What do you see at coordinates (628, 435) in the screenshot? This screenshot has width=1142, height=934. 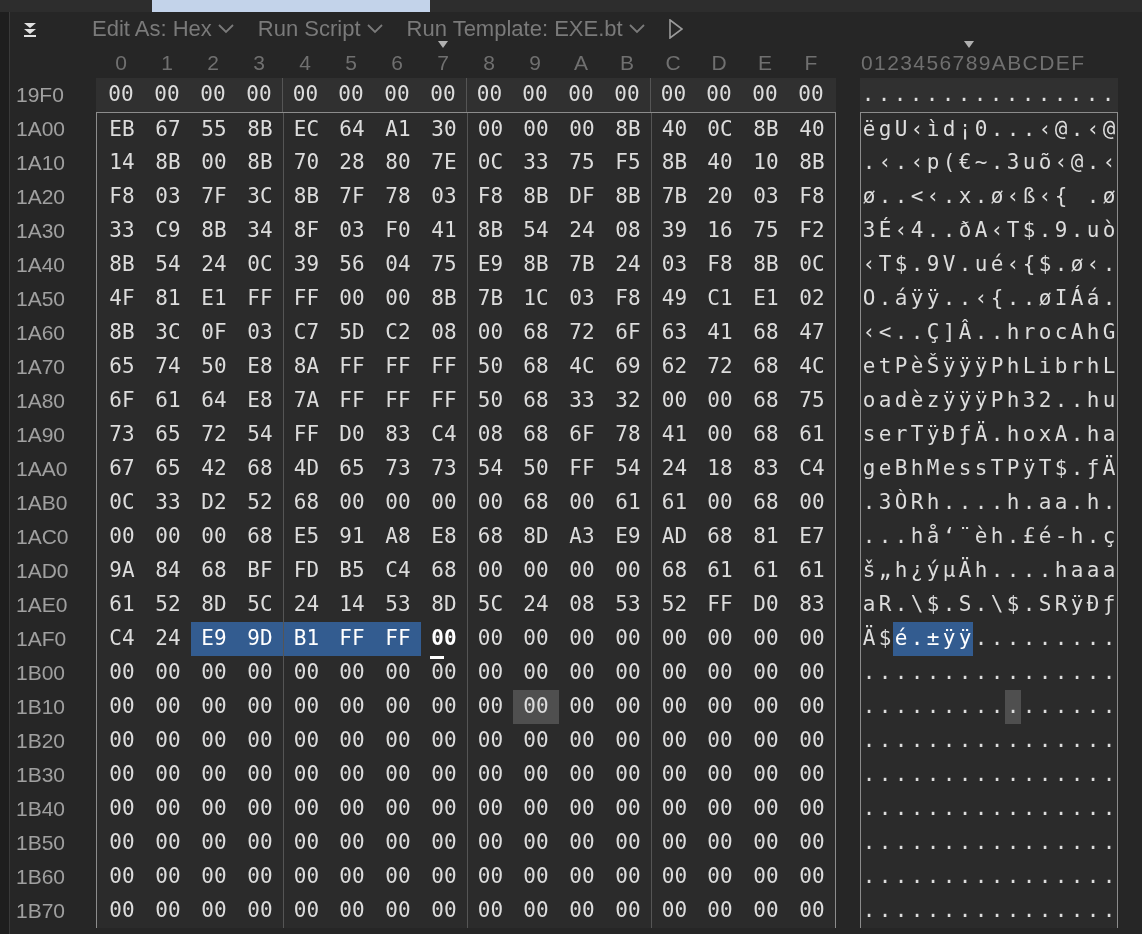 I see `byte-cell: 78` at bounding box center [628, 435].